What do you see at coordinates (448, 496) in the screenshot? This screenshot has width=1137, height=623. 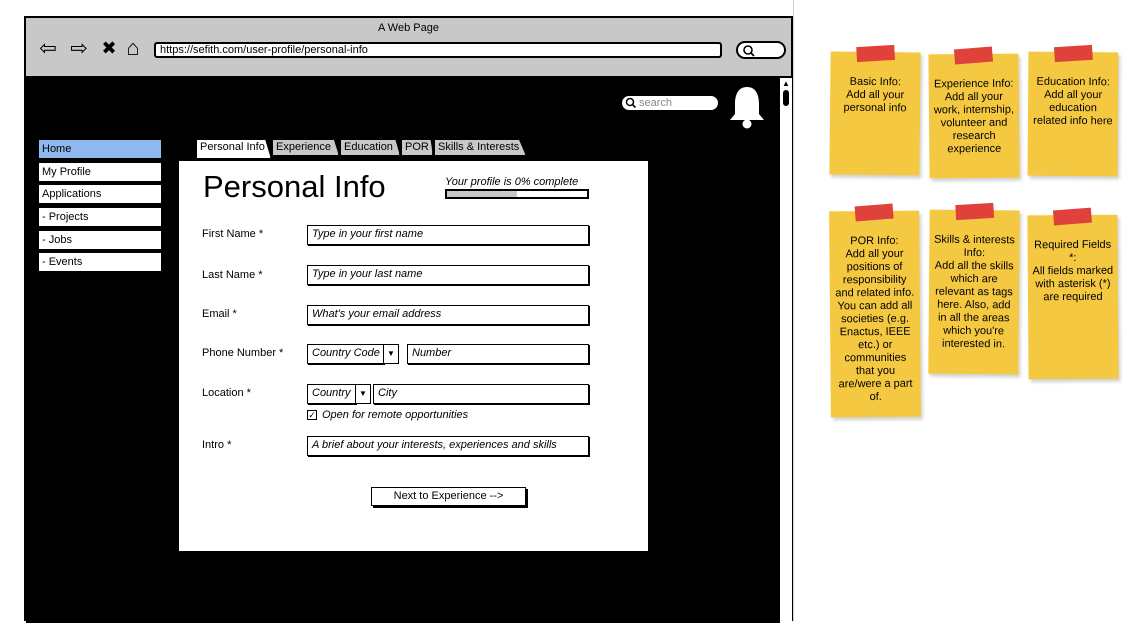 I see `next-to-experience-button: Next to Experience -->` at bounding box center [448, 496].